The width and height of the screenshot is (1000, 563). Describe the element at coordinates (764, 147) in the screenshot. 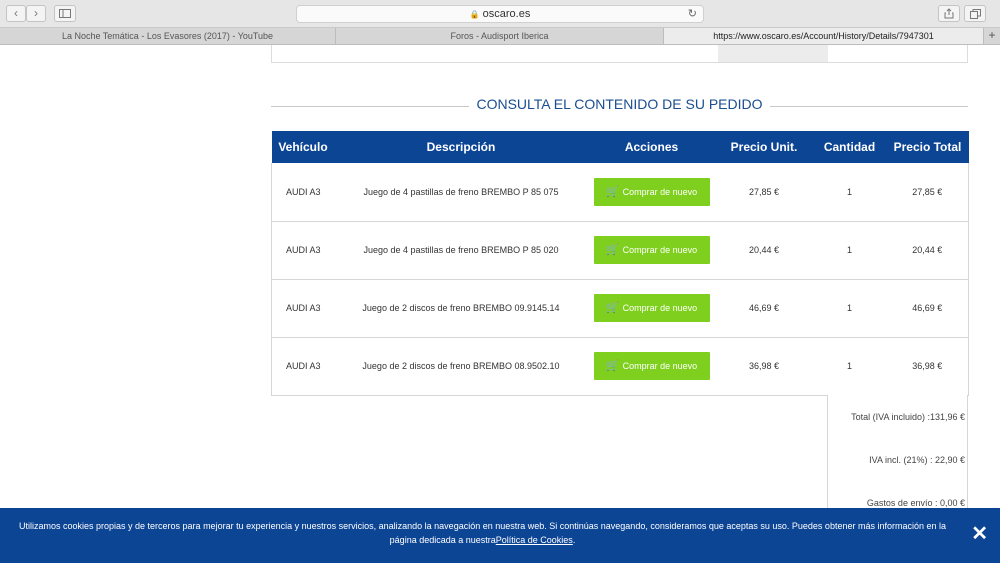

I see `header-unit-price: Precio Unit.` at that location.